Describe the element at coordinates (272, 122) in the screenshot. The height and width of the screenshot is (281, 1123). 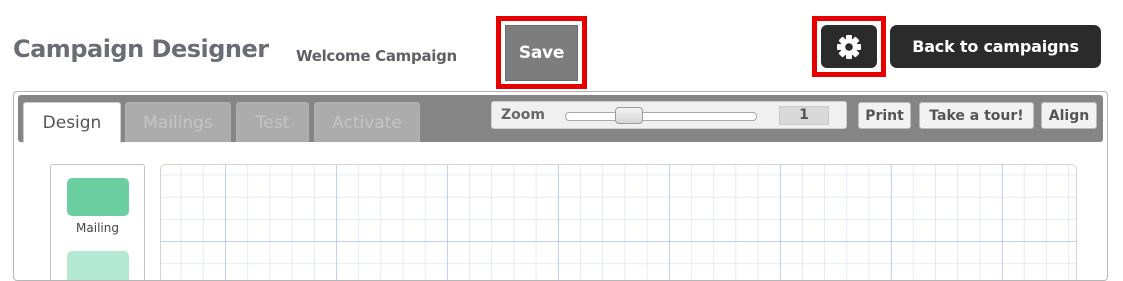
I see `tab-test: Test` at that location.